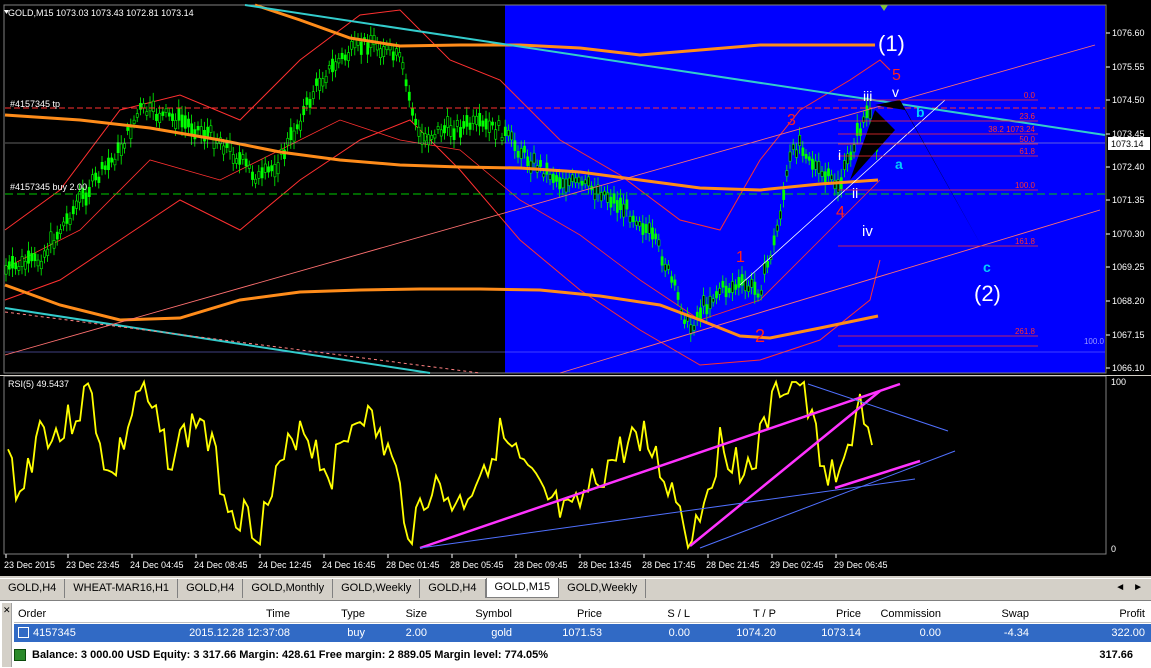 The image size is (1151, 668). Describe the element at coordinates (1025, 331) in the screenshot. I see `fib-label: 261.8` at that location.